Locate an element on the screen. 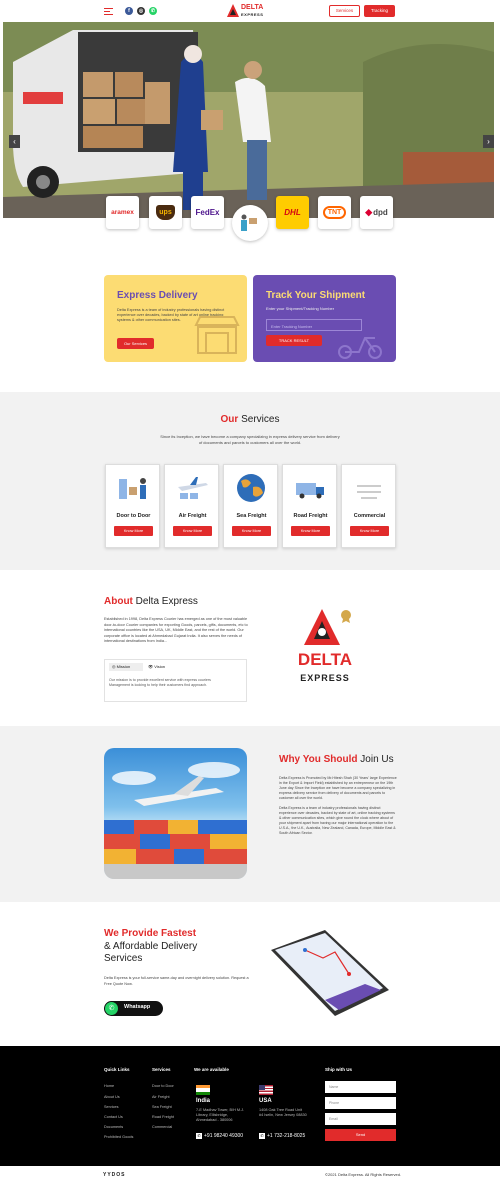 The height and width of the screenshot is (1184, 500). footer-service-link: Commercial is located at coordinates (162, 1127).